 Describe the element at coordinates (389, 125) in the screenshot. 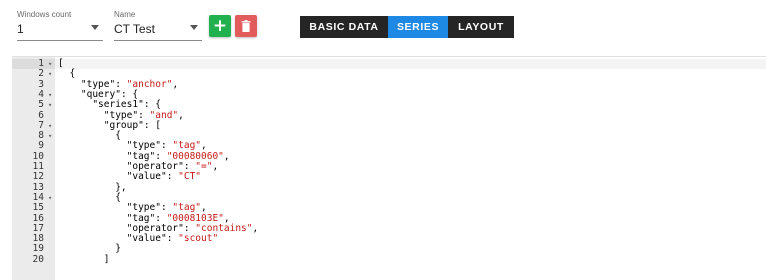

I see `code-line: 7 ▾ "group": [` at that location.